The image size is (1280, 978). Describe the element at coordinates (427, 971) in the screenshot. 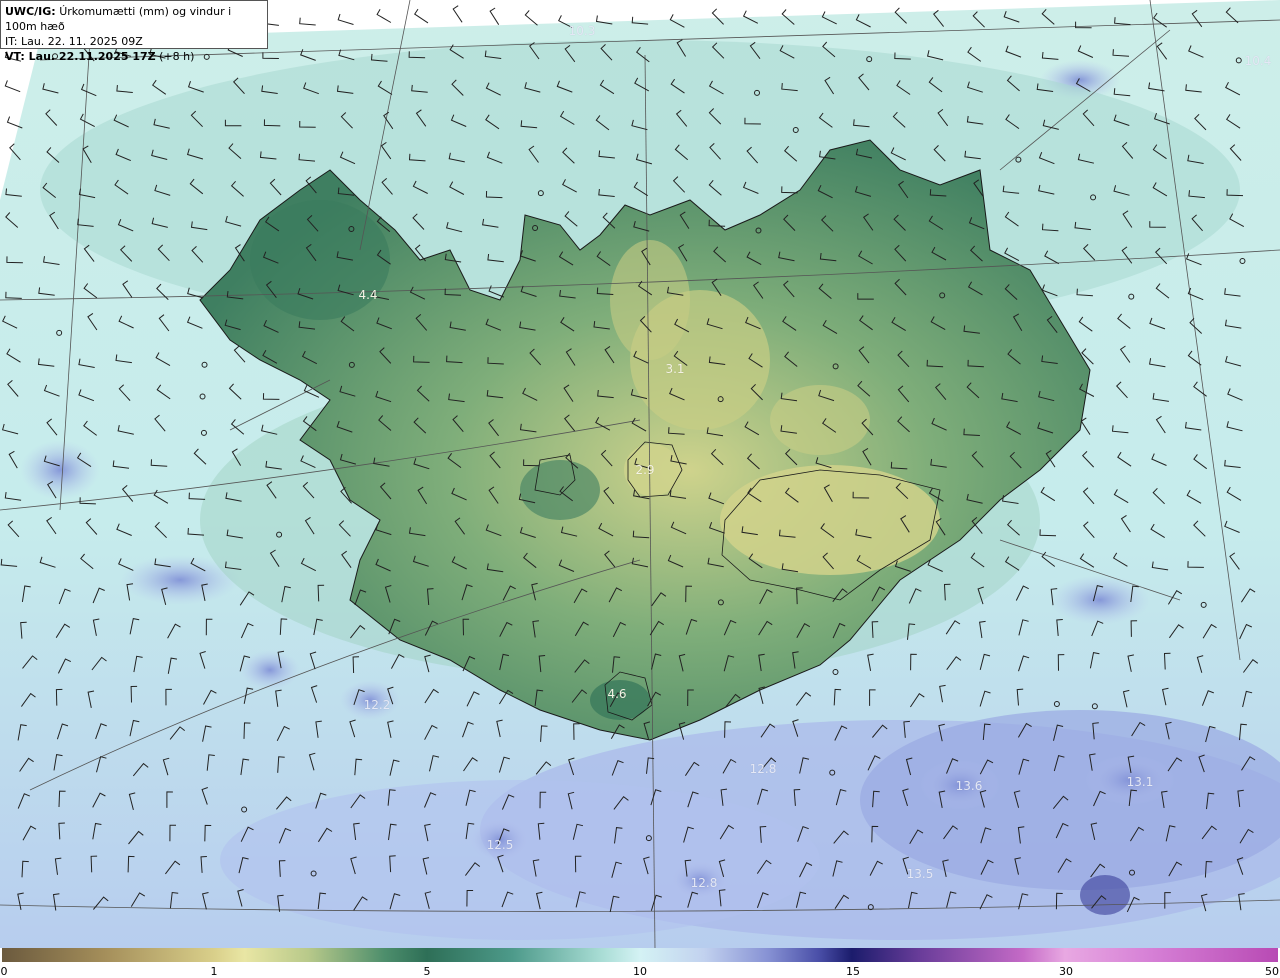

I see `colorbar-tick-label: 5` at that location.